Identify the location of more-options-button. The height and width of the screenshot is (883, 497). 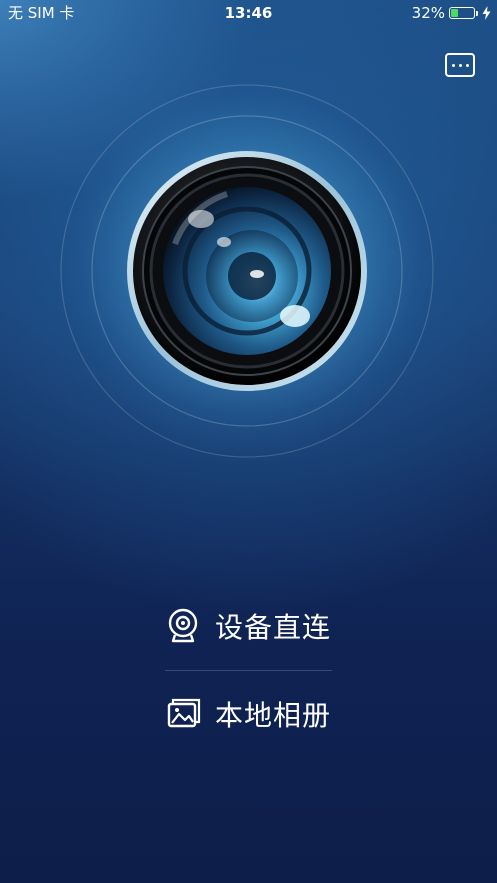
(460, 65).